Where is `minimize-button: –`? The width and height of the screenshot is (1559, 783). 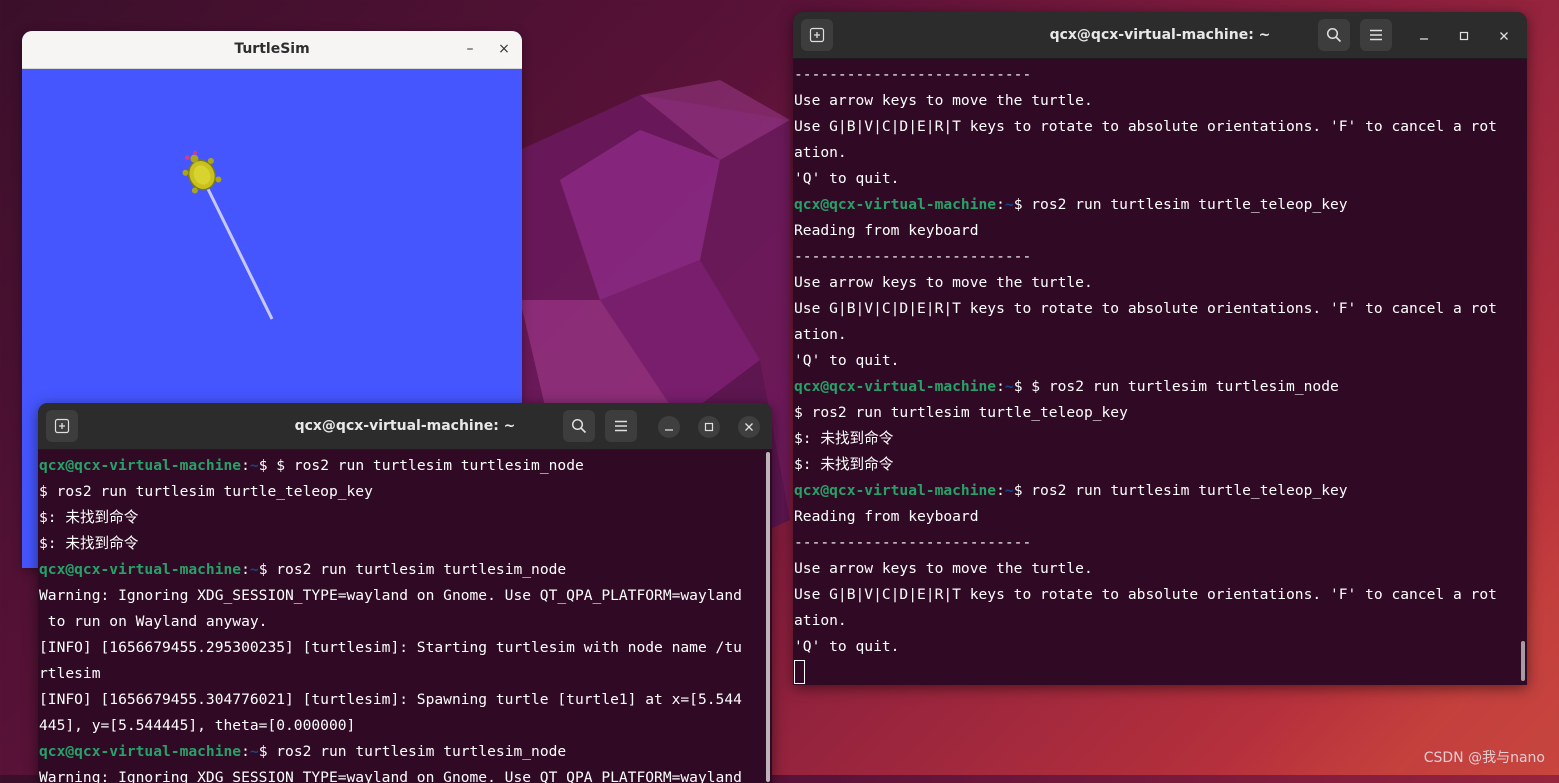 minimize-button: – is located at coordinates (470, 50).